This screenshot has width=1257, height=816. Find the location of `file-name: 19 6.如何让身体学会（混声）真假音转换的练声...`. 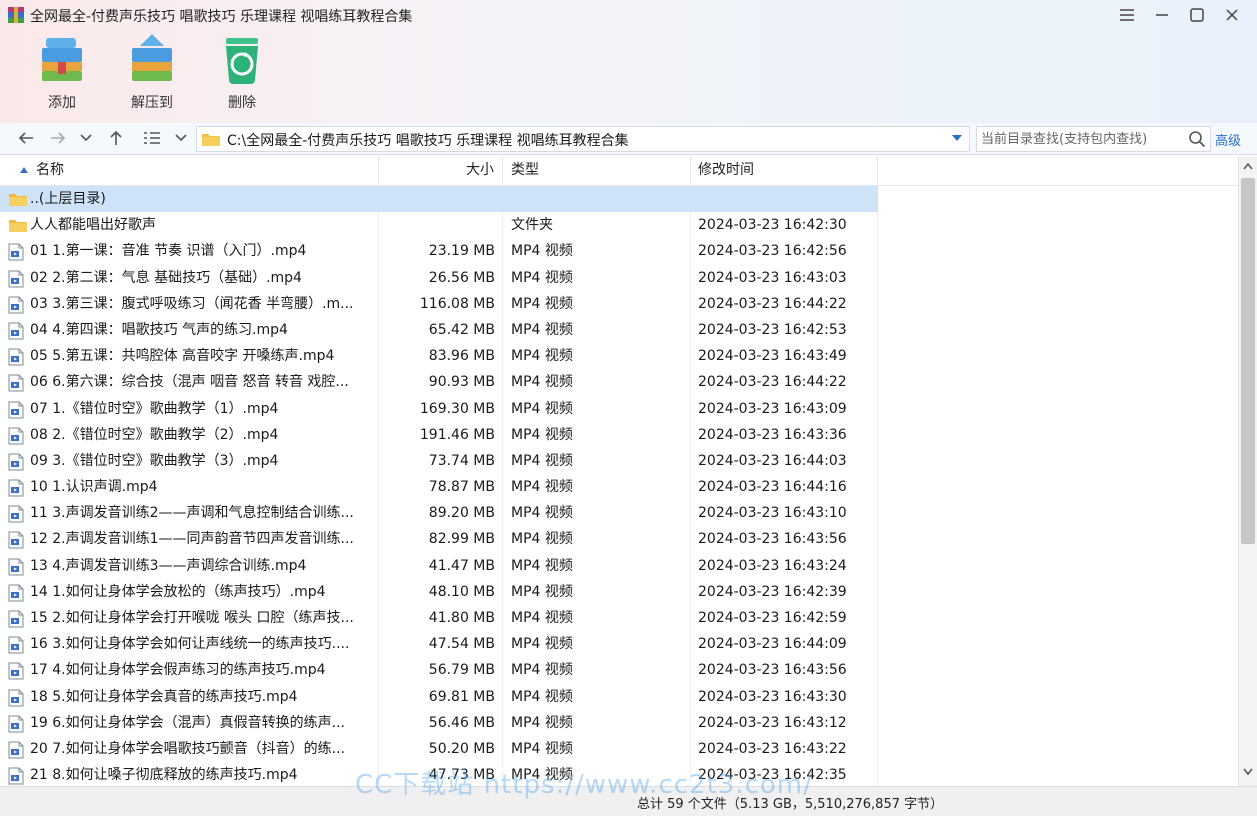

file-name: 19 6.如何让身体学会（混声）真假音转换的练声... is located at coordinates (187, 722).